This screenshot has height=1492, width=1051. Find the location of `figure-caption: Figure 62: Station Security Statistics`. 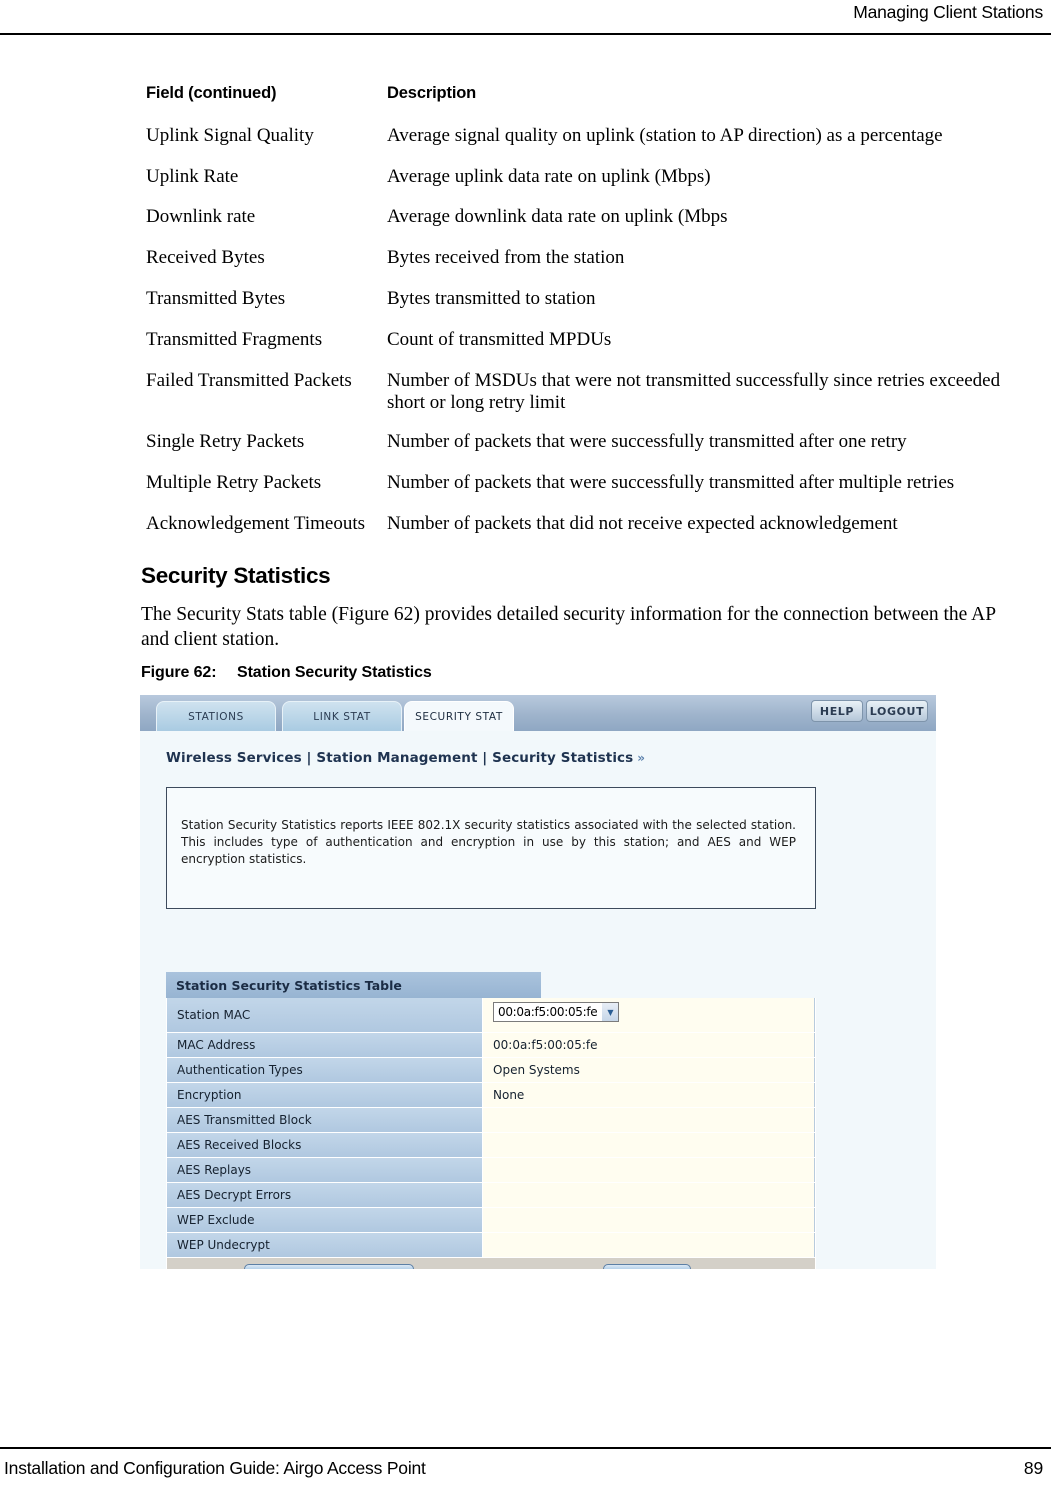

figure-caption: Figure 62: Station Security Statistics is located at coordinates (286, 673).